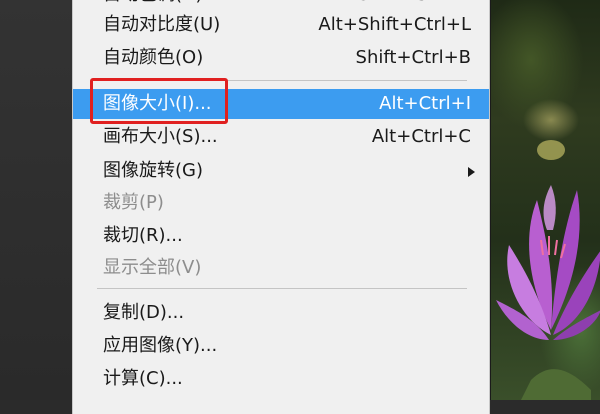 This screenshot has width=600, height=414. I want to click on menu-item-auto-color: 自动颜色(O) Shift+Ctrl+B, so click(281, 58).